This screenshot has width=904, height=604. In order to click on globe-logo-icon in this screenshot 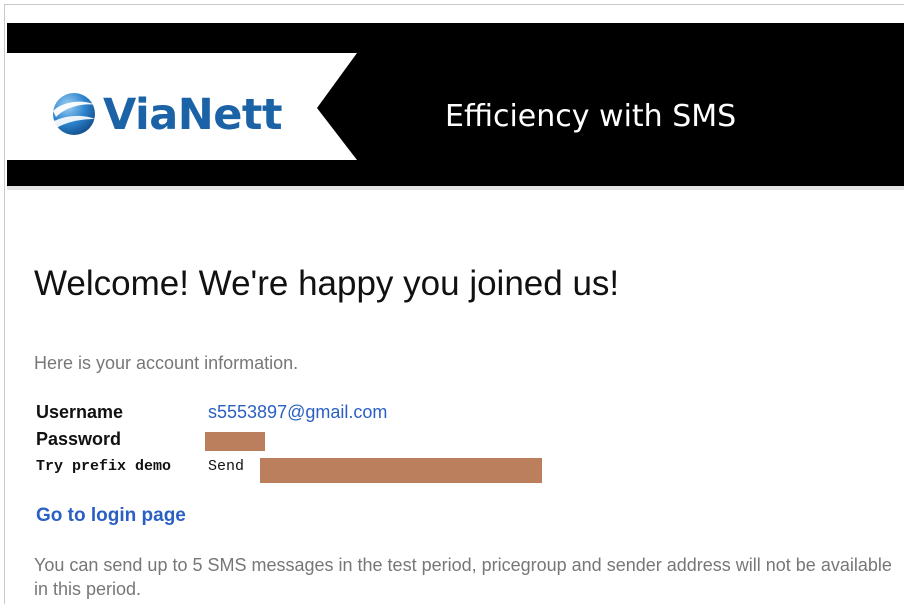, I will do `click(74, 114)`.